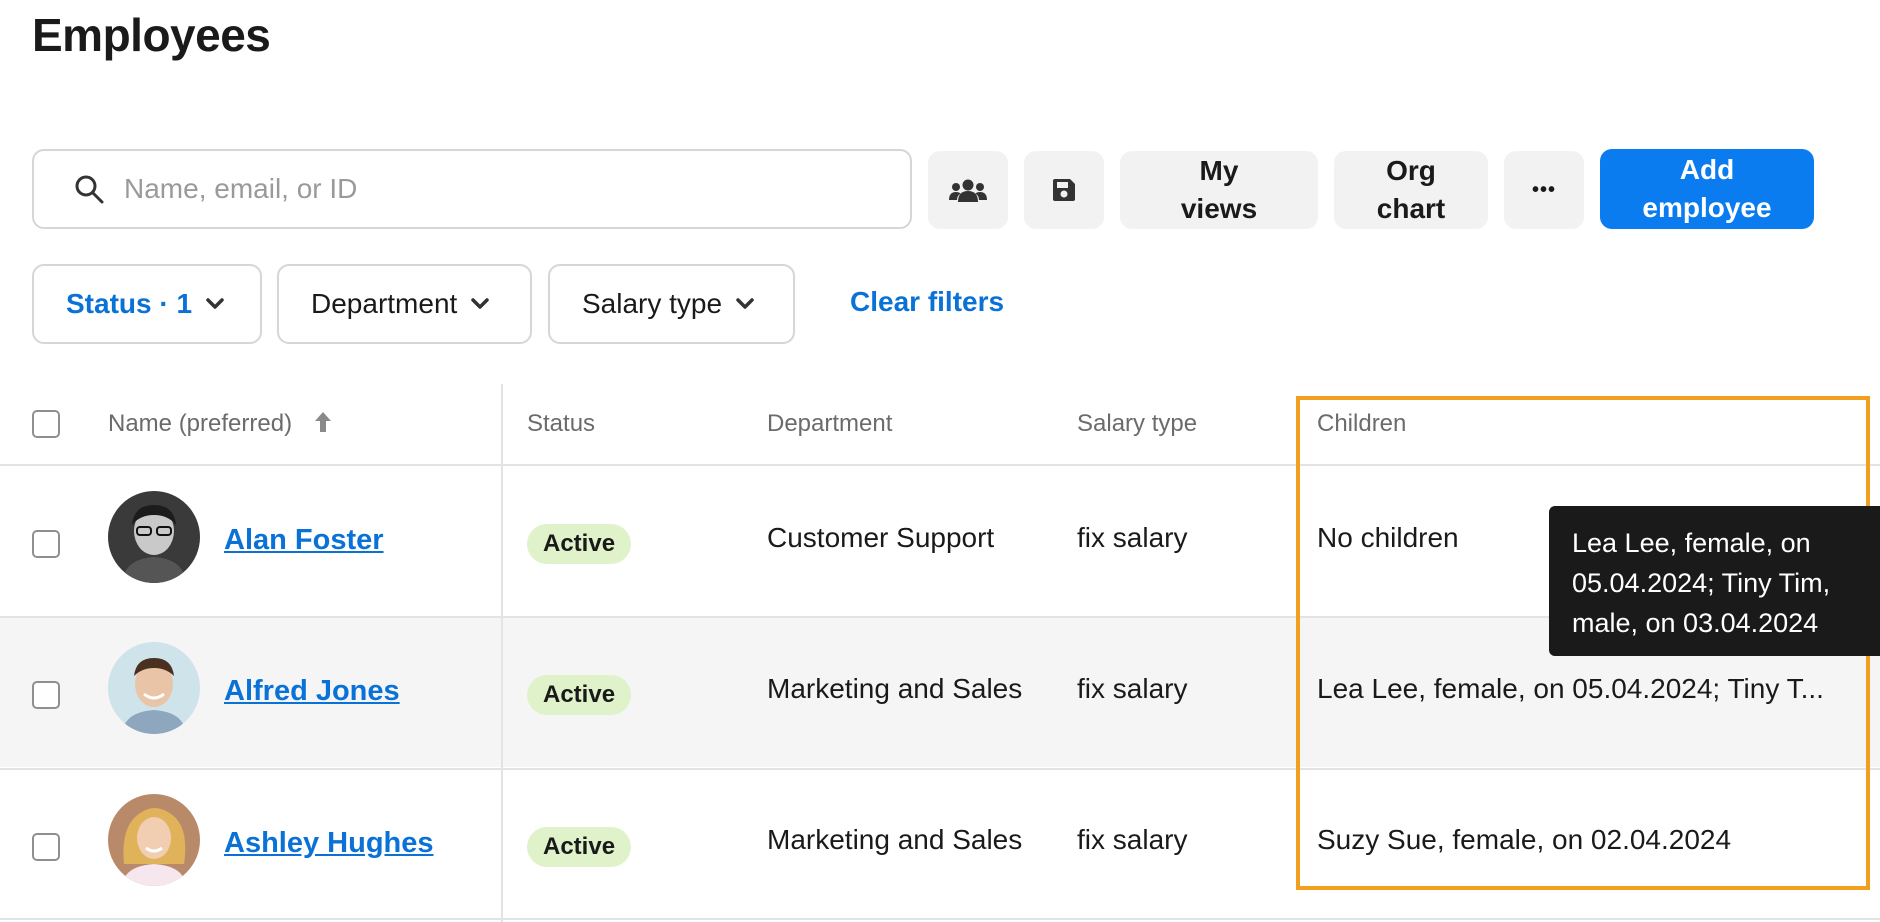  Describe the element at coordinates (1695, 623) in the screenshot. I see `tooltip-line: male, on 03.04.2024` at that location.